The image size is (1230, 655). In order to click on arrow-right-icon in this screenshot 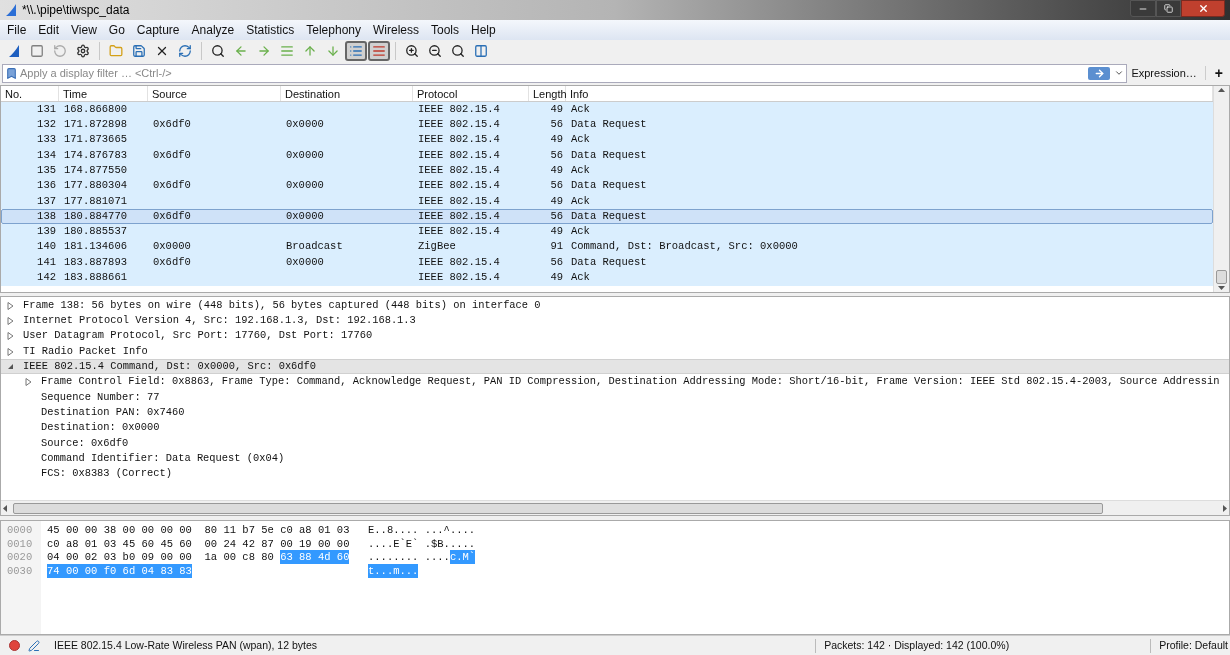, I will do `click(1099, 73)`.